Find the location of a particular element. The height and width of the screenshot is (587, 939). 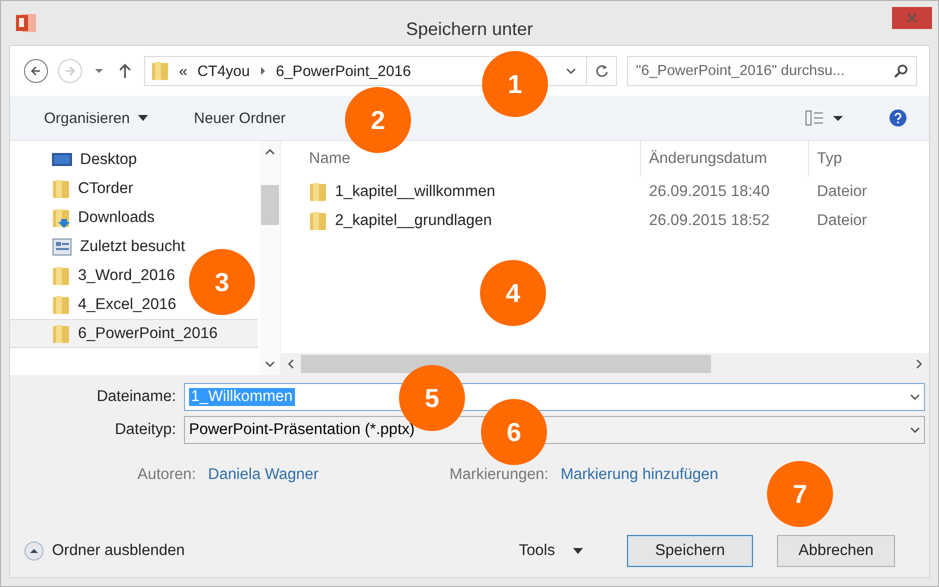

organize-menu-button: Organisieren is located at coordinates (96, 118).